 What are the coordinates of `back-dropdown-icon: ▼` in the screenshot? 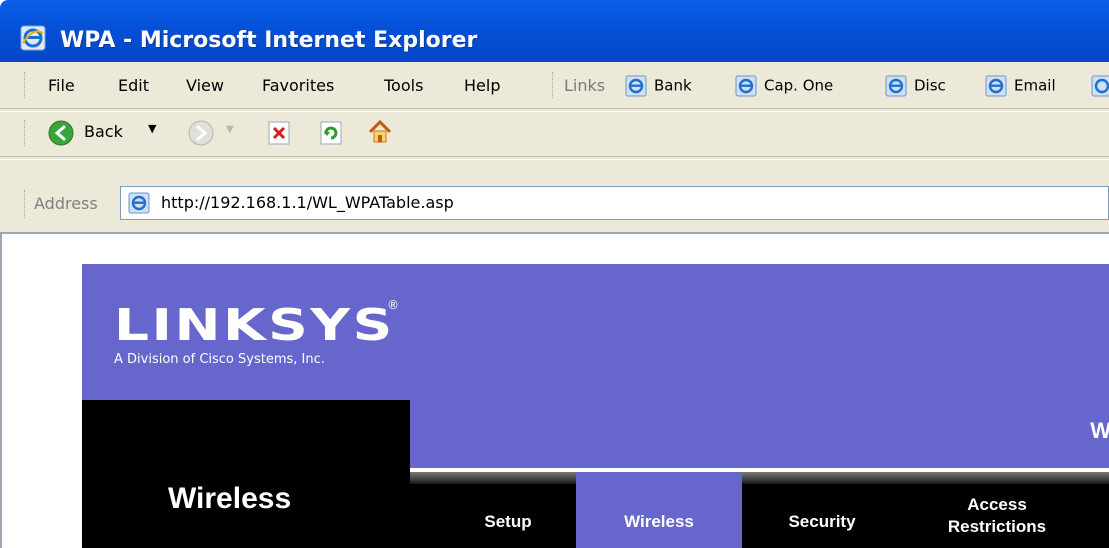 It's located at (152, 128).